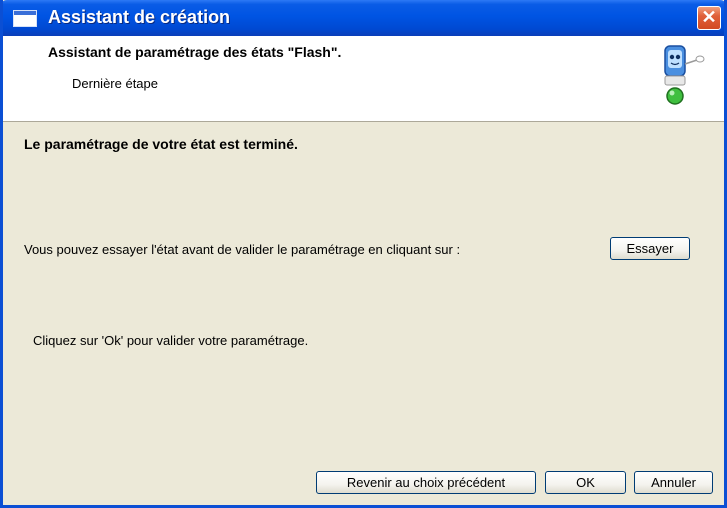 The height and width of the screenshot is (508, 727). I want to click on mascot-base, so click(675, 80).